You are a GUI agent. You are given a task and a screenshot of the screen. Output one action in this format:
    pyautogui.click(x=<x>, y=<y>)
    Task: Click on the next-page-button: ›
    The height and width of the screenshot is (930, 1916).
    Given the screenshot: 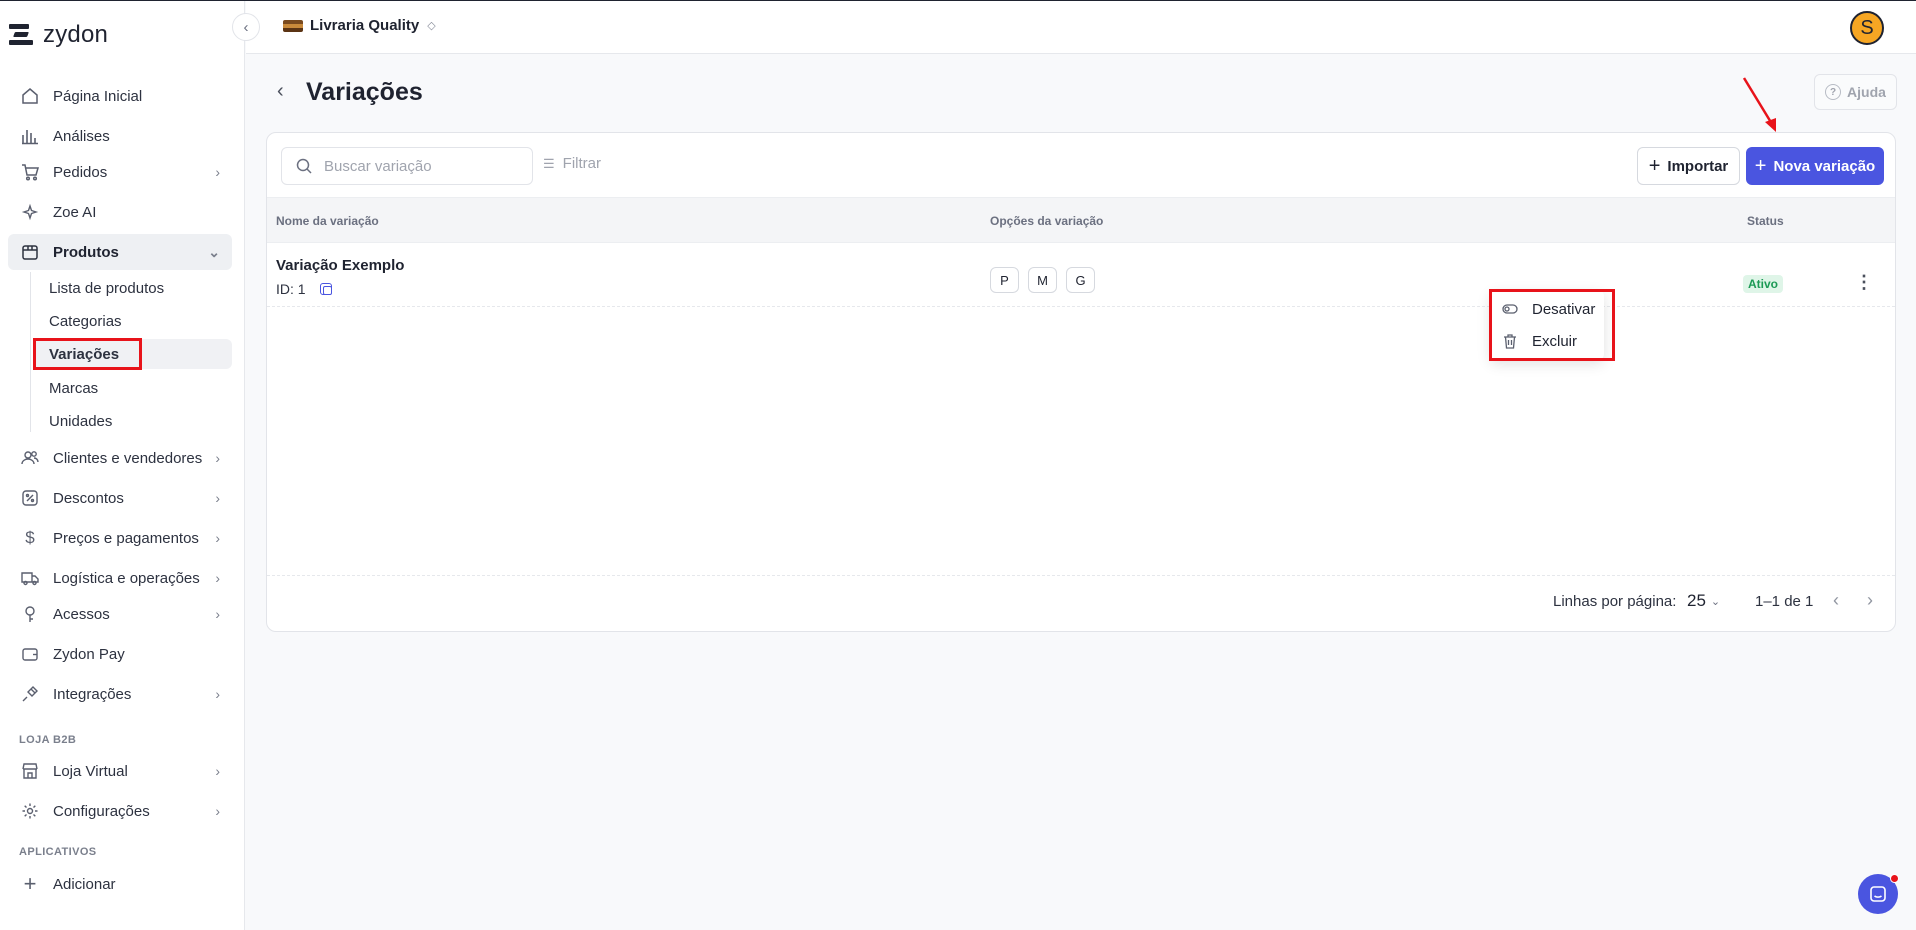 What is the action you would take?
    pyautogui.click(x=1870, y=600)
    